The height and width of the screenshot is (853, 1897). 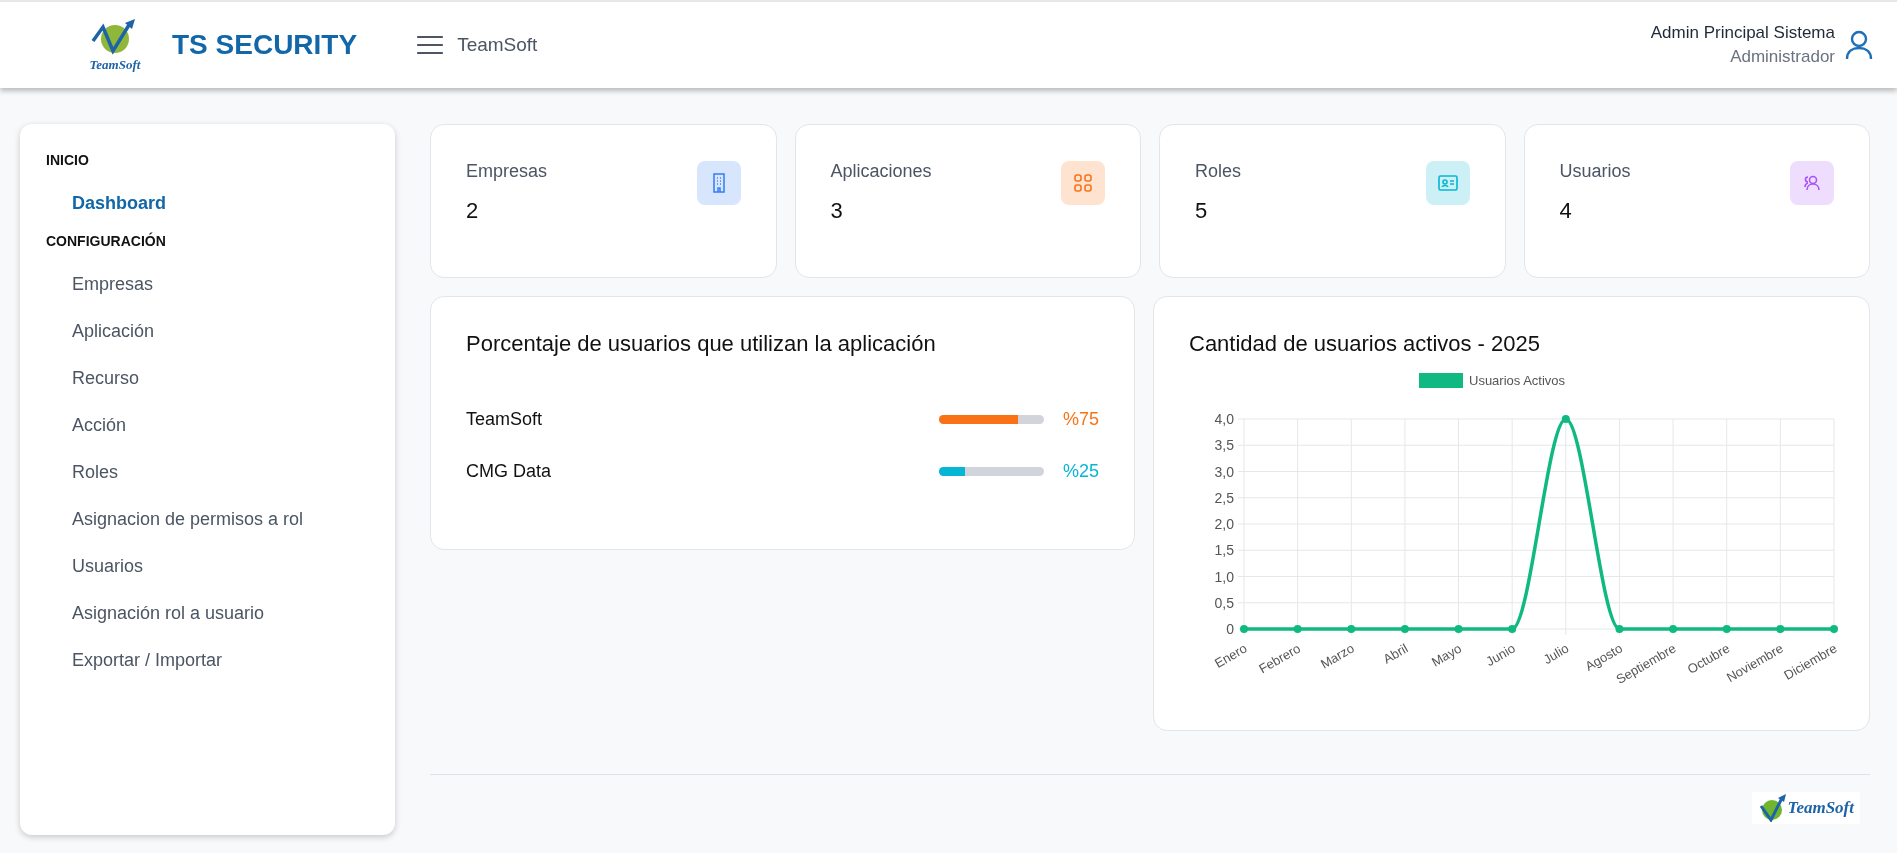 What do you see at coordinates (1447, 655) in the screenshot?
I see `x-tick-label: Mayo` at bounding box center [1447, 655].